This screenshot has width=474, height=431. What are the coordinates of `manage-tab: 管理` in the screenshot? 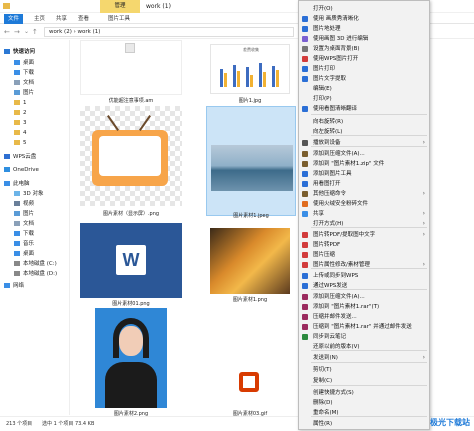 It's located at (120, 6).